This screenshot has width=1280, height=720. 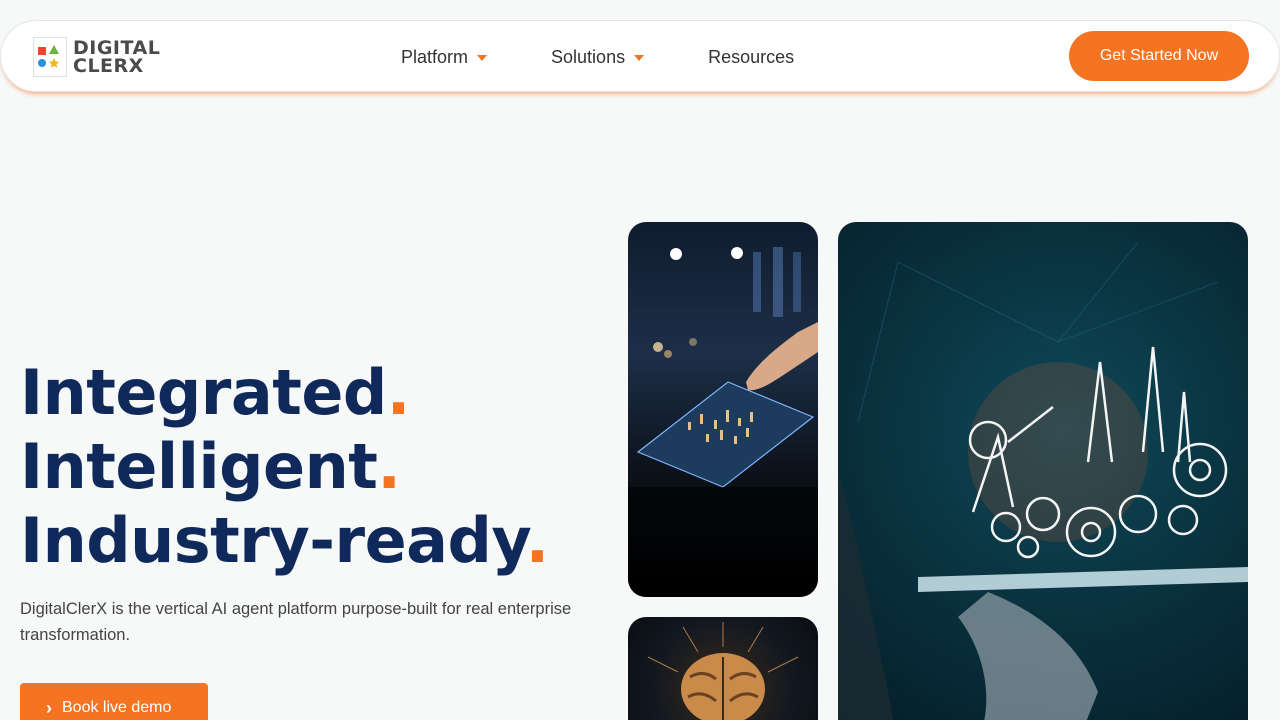 I want to click on headline-line-1: Integrated., so click(x=284, y=393).